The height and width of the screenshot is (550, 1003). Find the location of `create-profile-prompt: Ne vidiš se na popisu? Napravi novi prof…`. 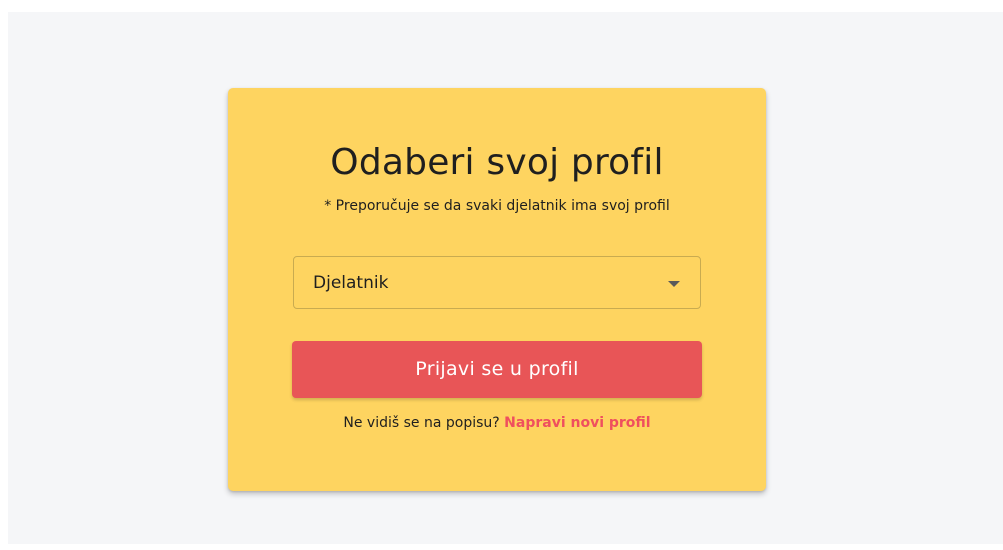

create-profile-prompt: Ne vidiš se na popisu? Napravi novi prof… is located at coordinates (497, 423).